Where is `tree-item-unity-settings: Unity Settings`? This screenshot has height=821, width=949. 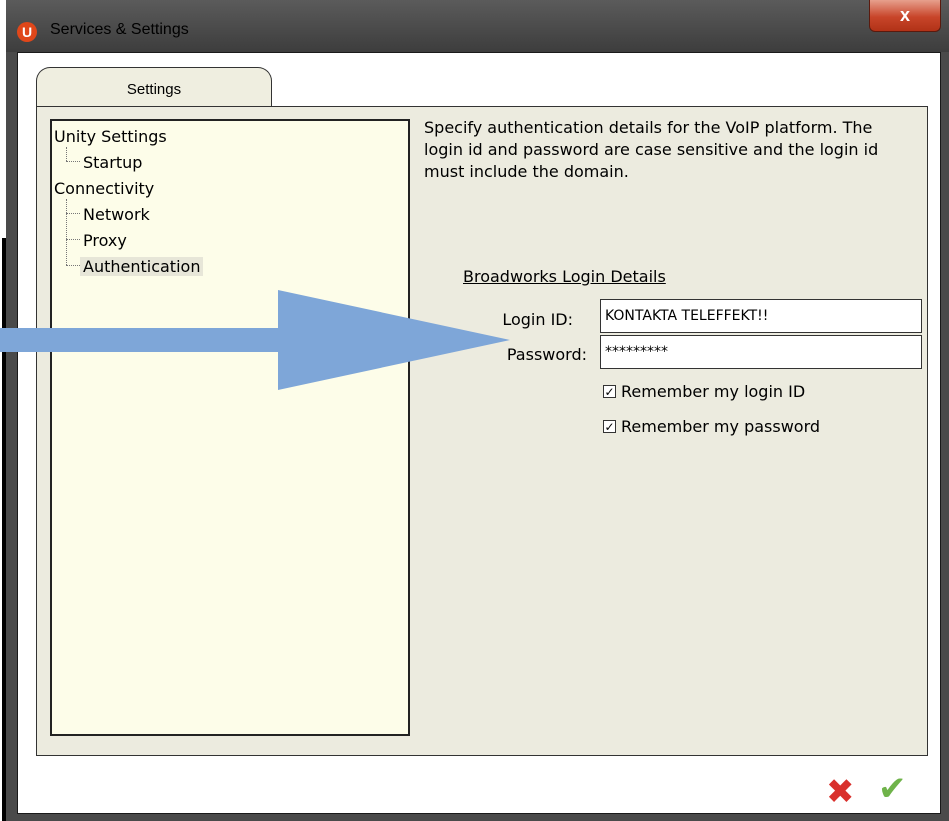
tree-item-unity-settings: Unity Settings is located at coordinates (110, 136).